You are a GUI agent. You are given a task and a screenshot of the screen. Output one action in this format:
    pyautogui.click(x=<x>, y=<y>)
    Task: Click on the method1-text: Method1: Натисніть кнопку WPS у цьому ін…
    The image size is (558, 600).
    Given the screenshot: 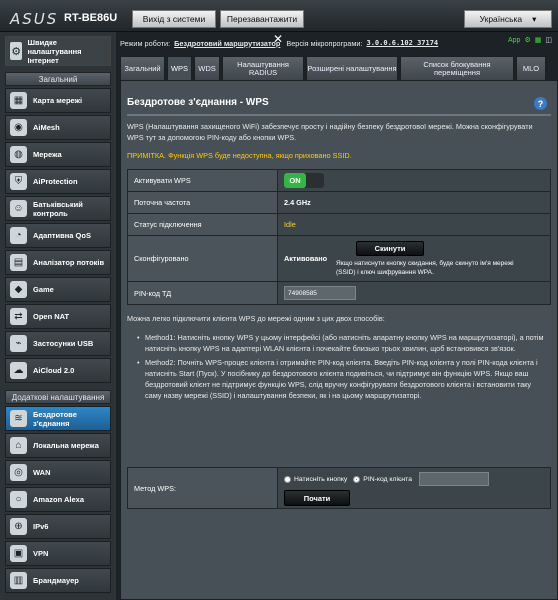 What is the action you would take?
    pyautogui.click(x=342, y=343)
    